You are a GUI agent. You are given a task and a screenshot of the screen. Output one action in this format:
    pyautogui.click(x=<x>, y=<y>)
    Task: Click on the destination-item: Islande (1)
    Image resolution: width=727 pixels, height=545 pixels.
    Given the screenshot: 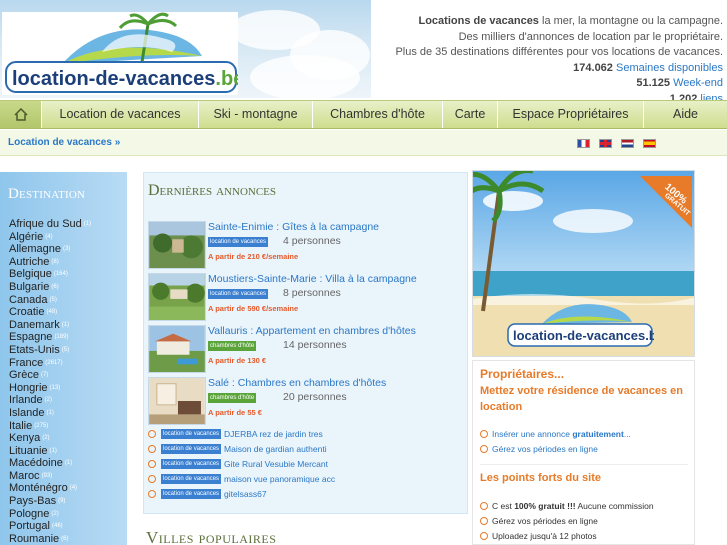 What is the action you would take?
    pyautogui.click(x=50, y=413)
    